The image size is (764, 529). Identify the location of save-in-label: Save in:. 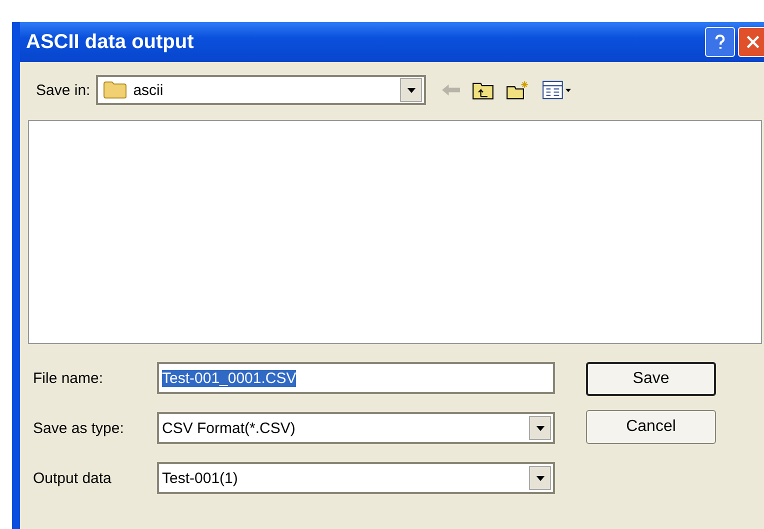
(63, 90).